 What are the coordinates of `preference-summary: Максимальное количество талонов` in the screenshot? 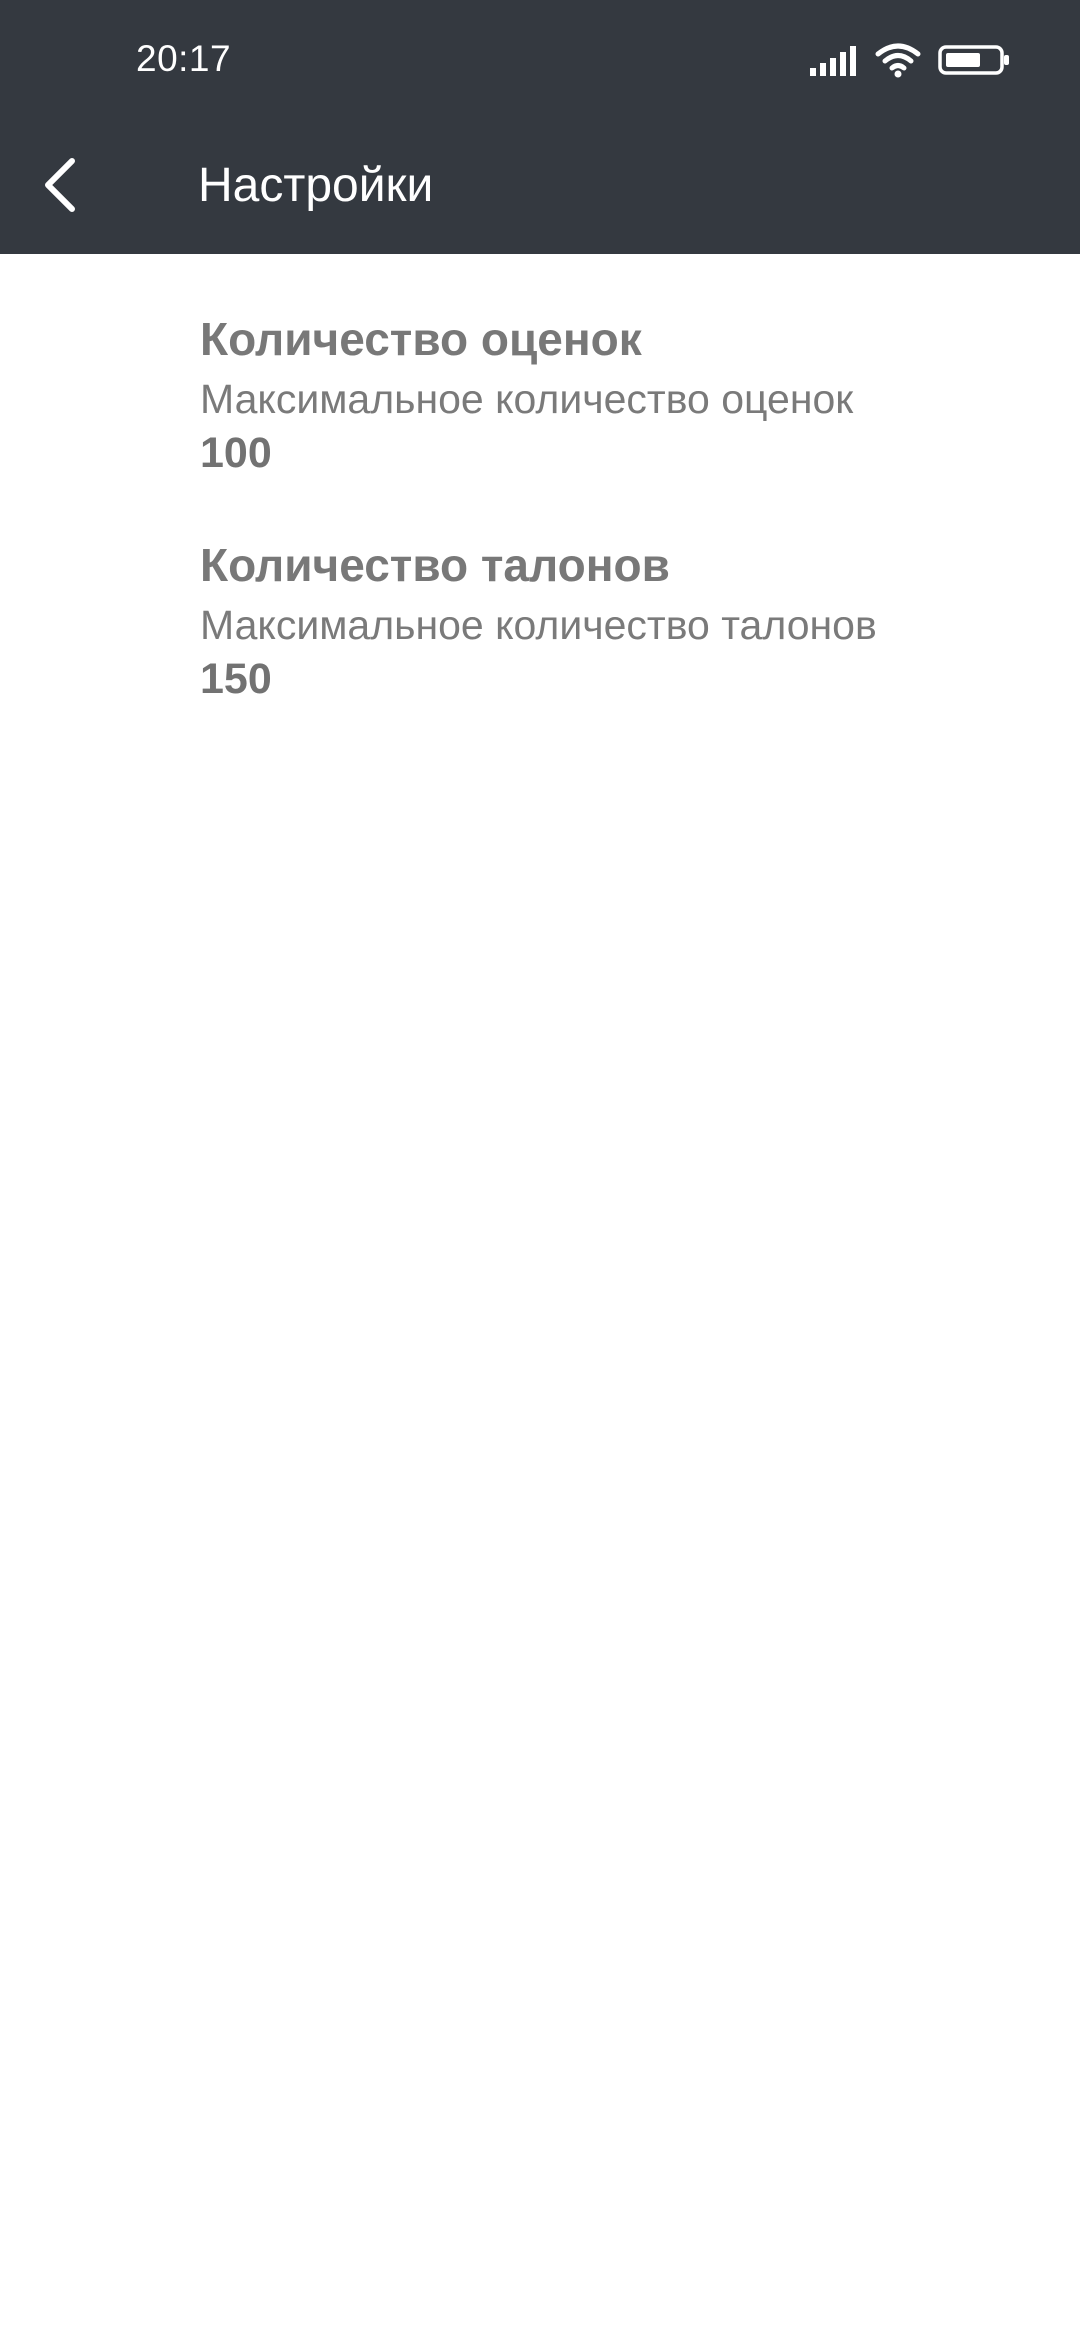 It's located at (538, 625).